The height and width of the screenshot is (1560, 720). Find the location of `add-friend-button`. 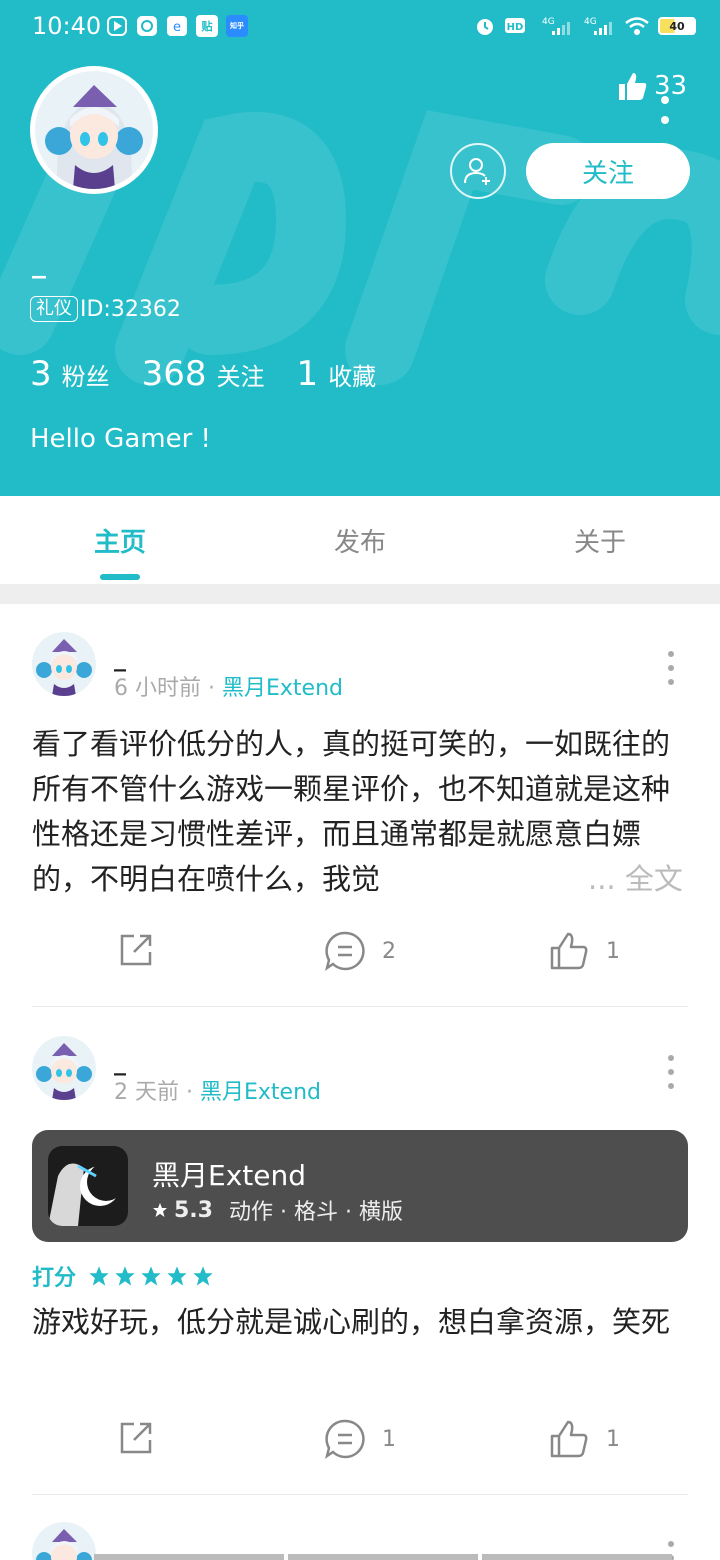

add-friend-button is located at coordinates (478, 171).